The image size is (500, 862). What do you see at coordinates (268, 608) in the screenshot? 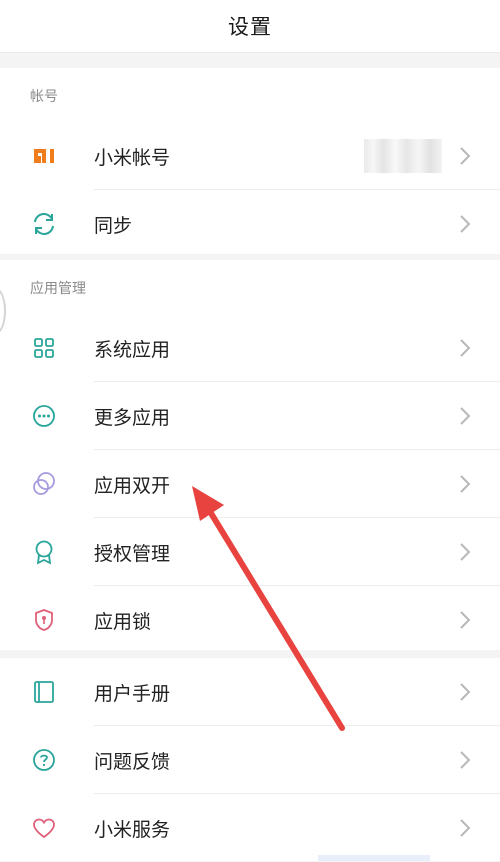
I see `annotation-arrow-icon` at bounding box center [268, 608].